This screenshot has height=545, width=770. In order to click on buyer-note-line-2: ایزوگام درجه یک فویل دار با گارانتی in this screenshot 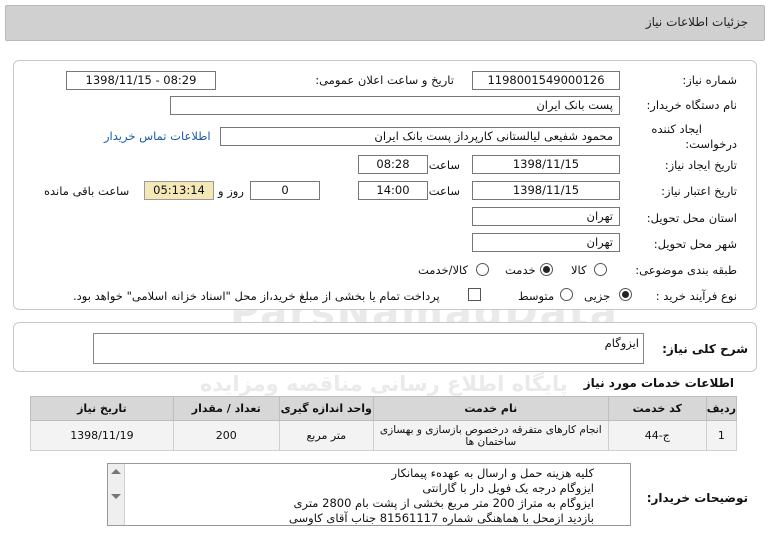, I will do `click(508, 488)`.